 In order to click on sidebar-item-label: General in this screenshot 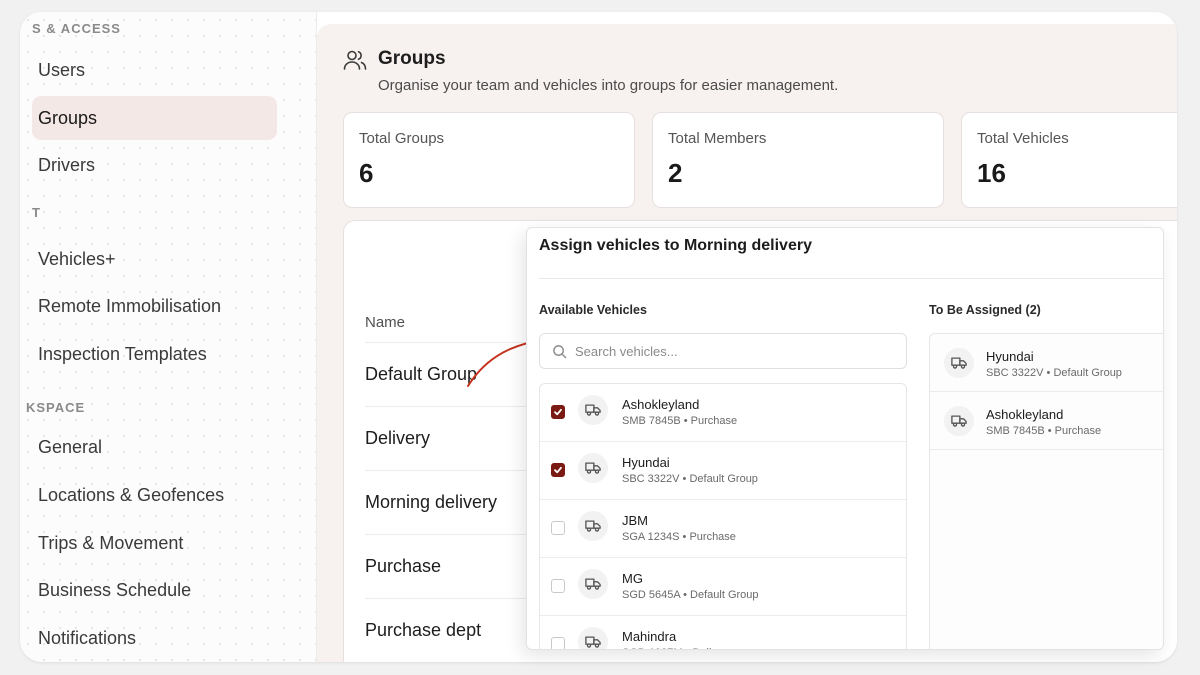, I will do `click(70, 446)`.